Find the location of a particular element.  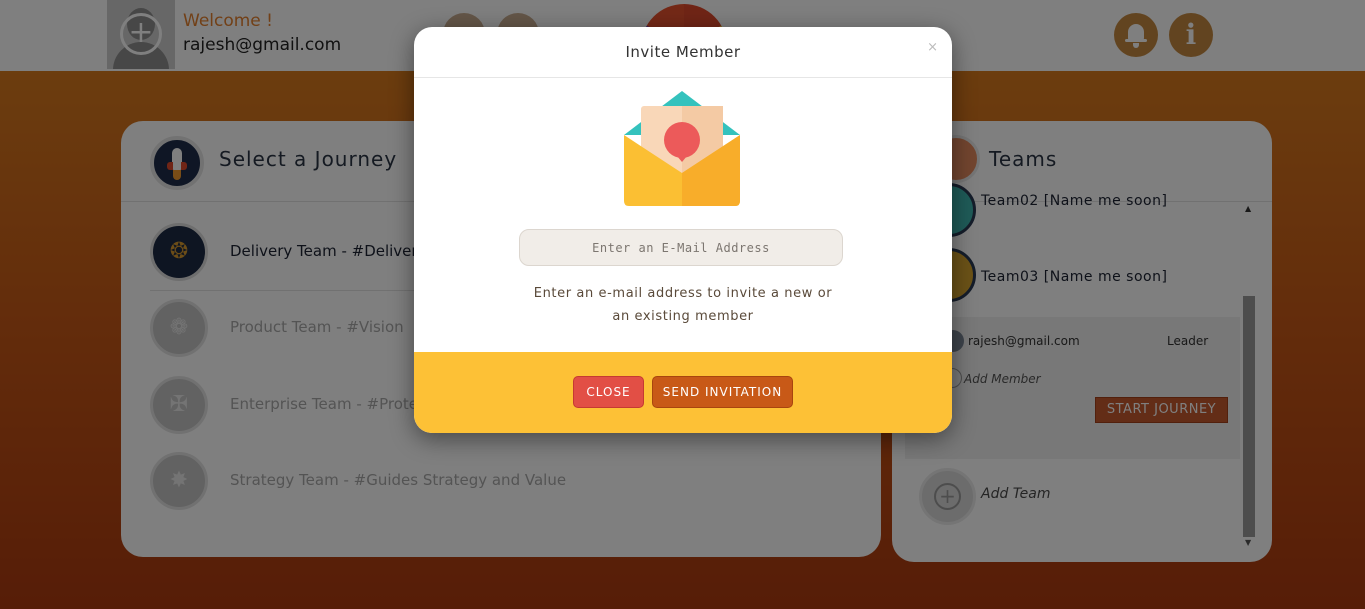

helper-line: an existing member is located at coordinates (683, 316).